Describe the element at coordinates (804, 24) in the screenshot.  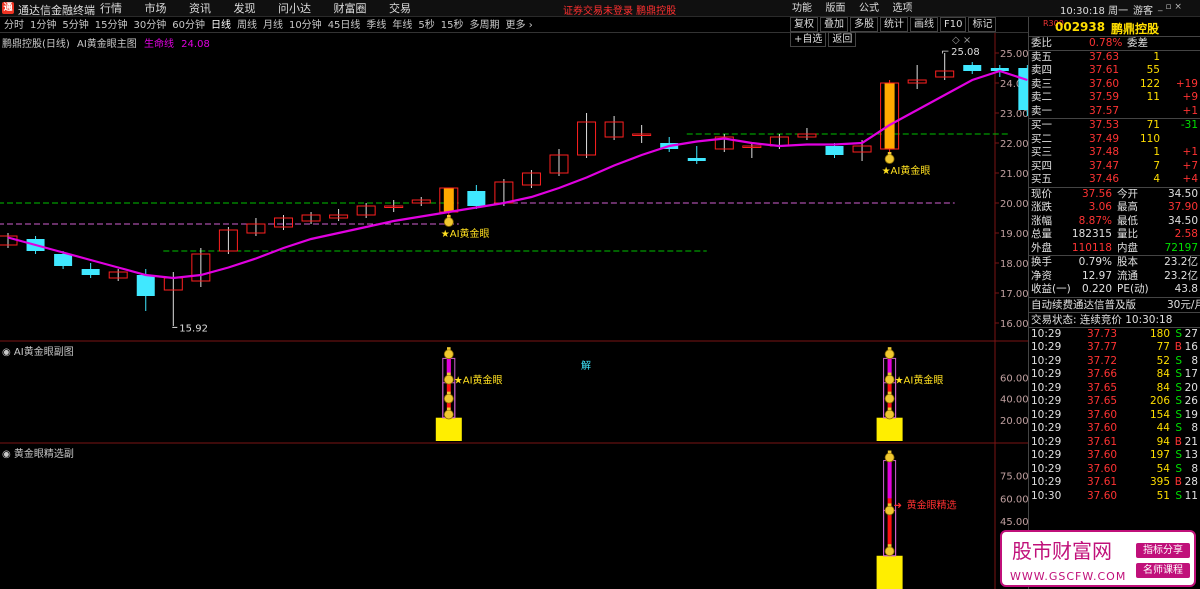
I see `tool-button-0: 复权` at that location.